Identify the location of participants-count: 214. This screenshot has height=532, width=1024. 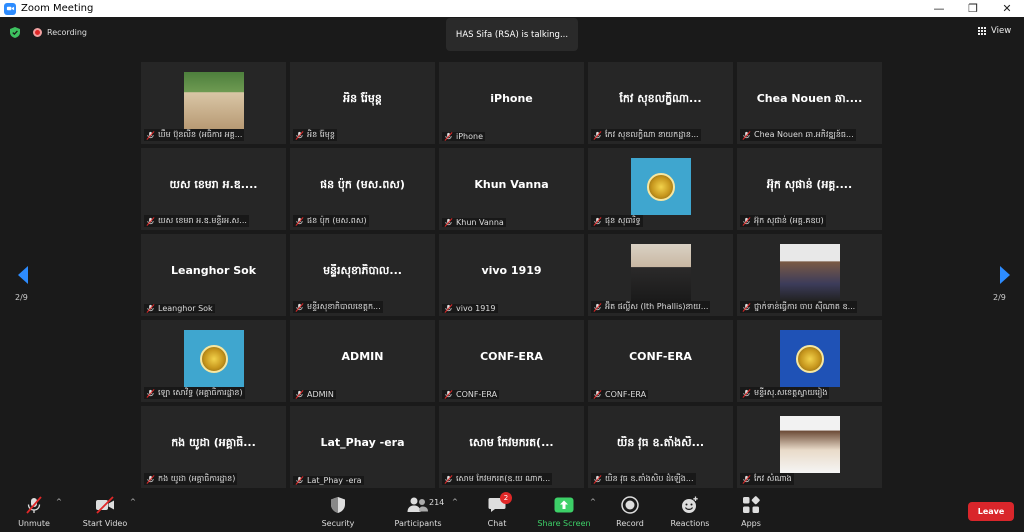
(437, 502).